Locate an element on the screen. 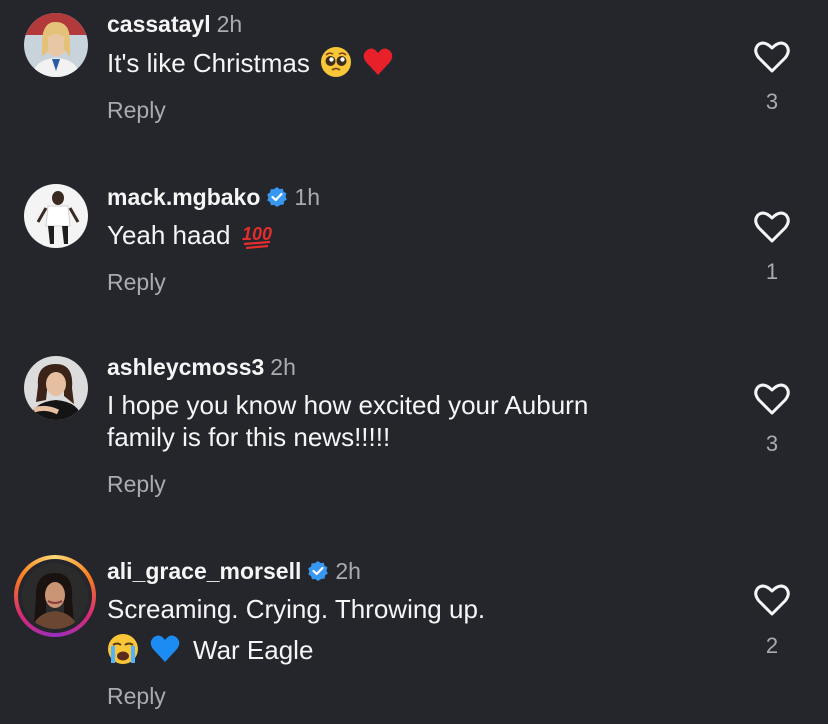 The image size is (828, 724). loudly-crying-face-emoji is located at coordinates (123, 652).